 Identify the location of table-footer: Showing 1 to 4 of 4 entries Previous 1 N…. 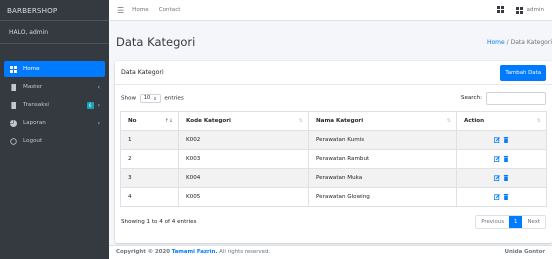
(333, 222).